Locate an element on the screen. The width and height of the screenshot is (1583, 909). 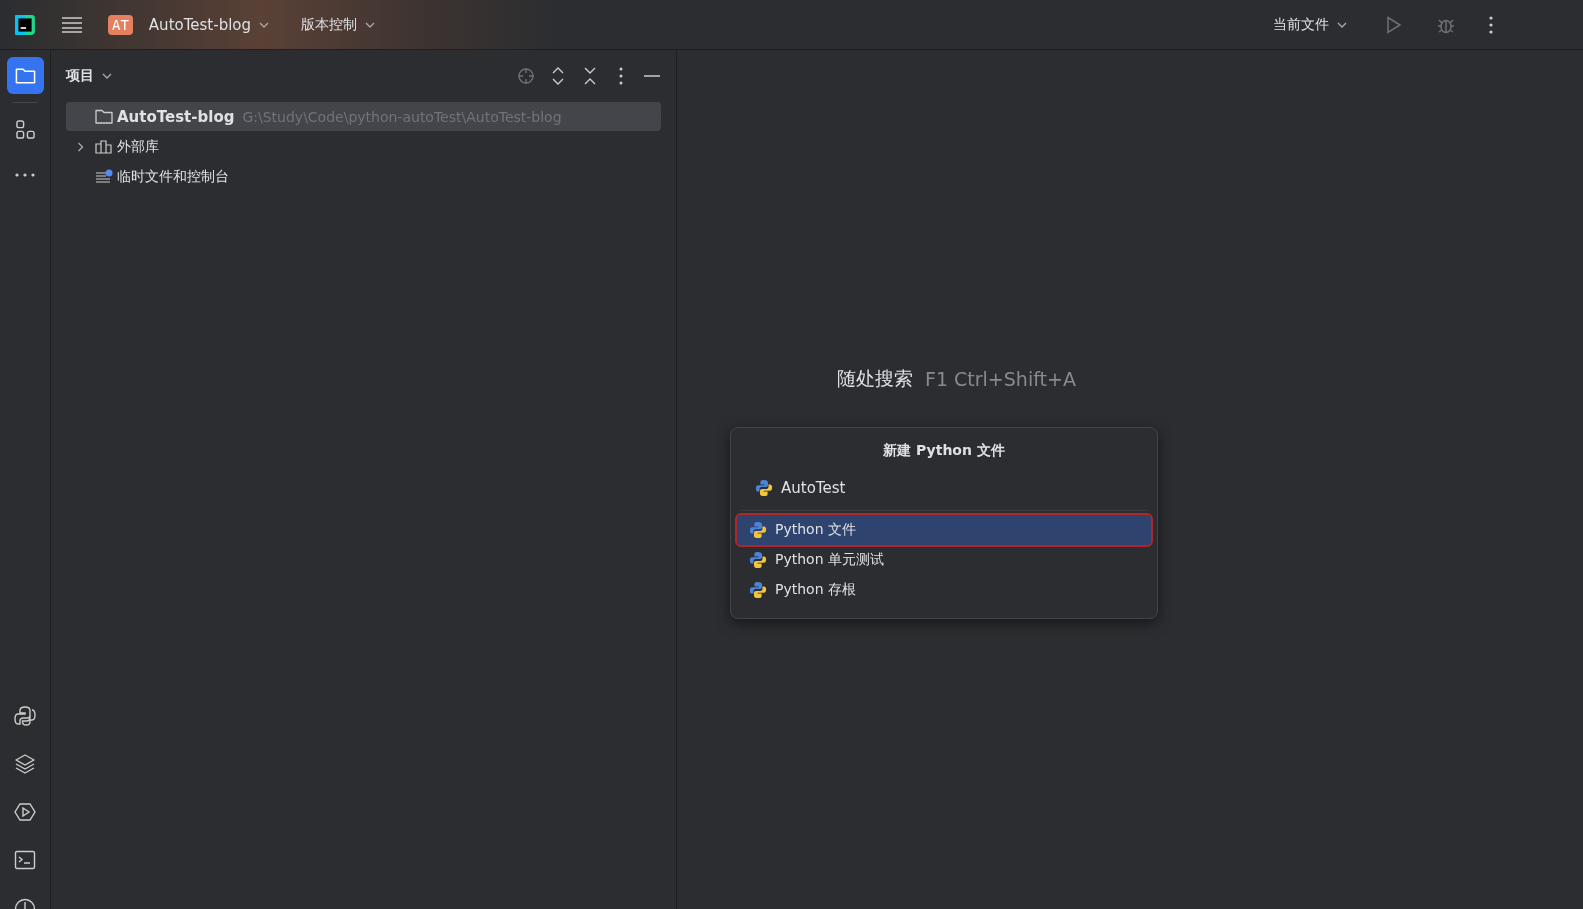
problems-icon is located at coordinates (25, 903).